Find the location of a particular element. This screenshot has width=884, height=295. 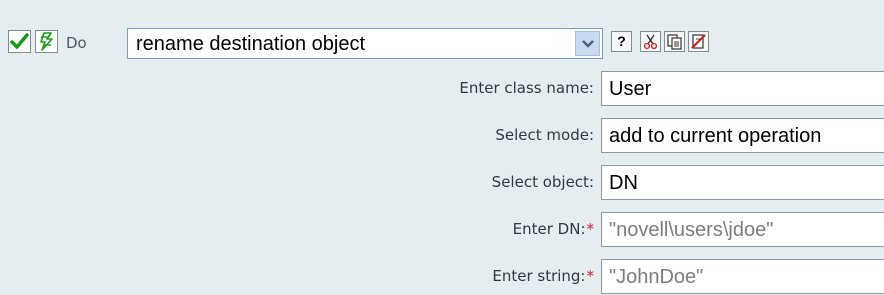

mode-select: add to current operation is located at coordinates (742, 135).